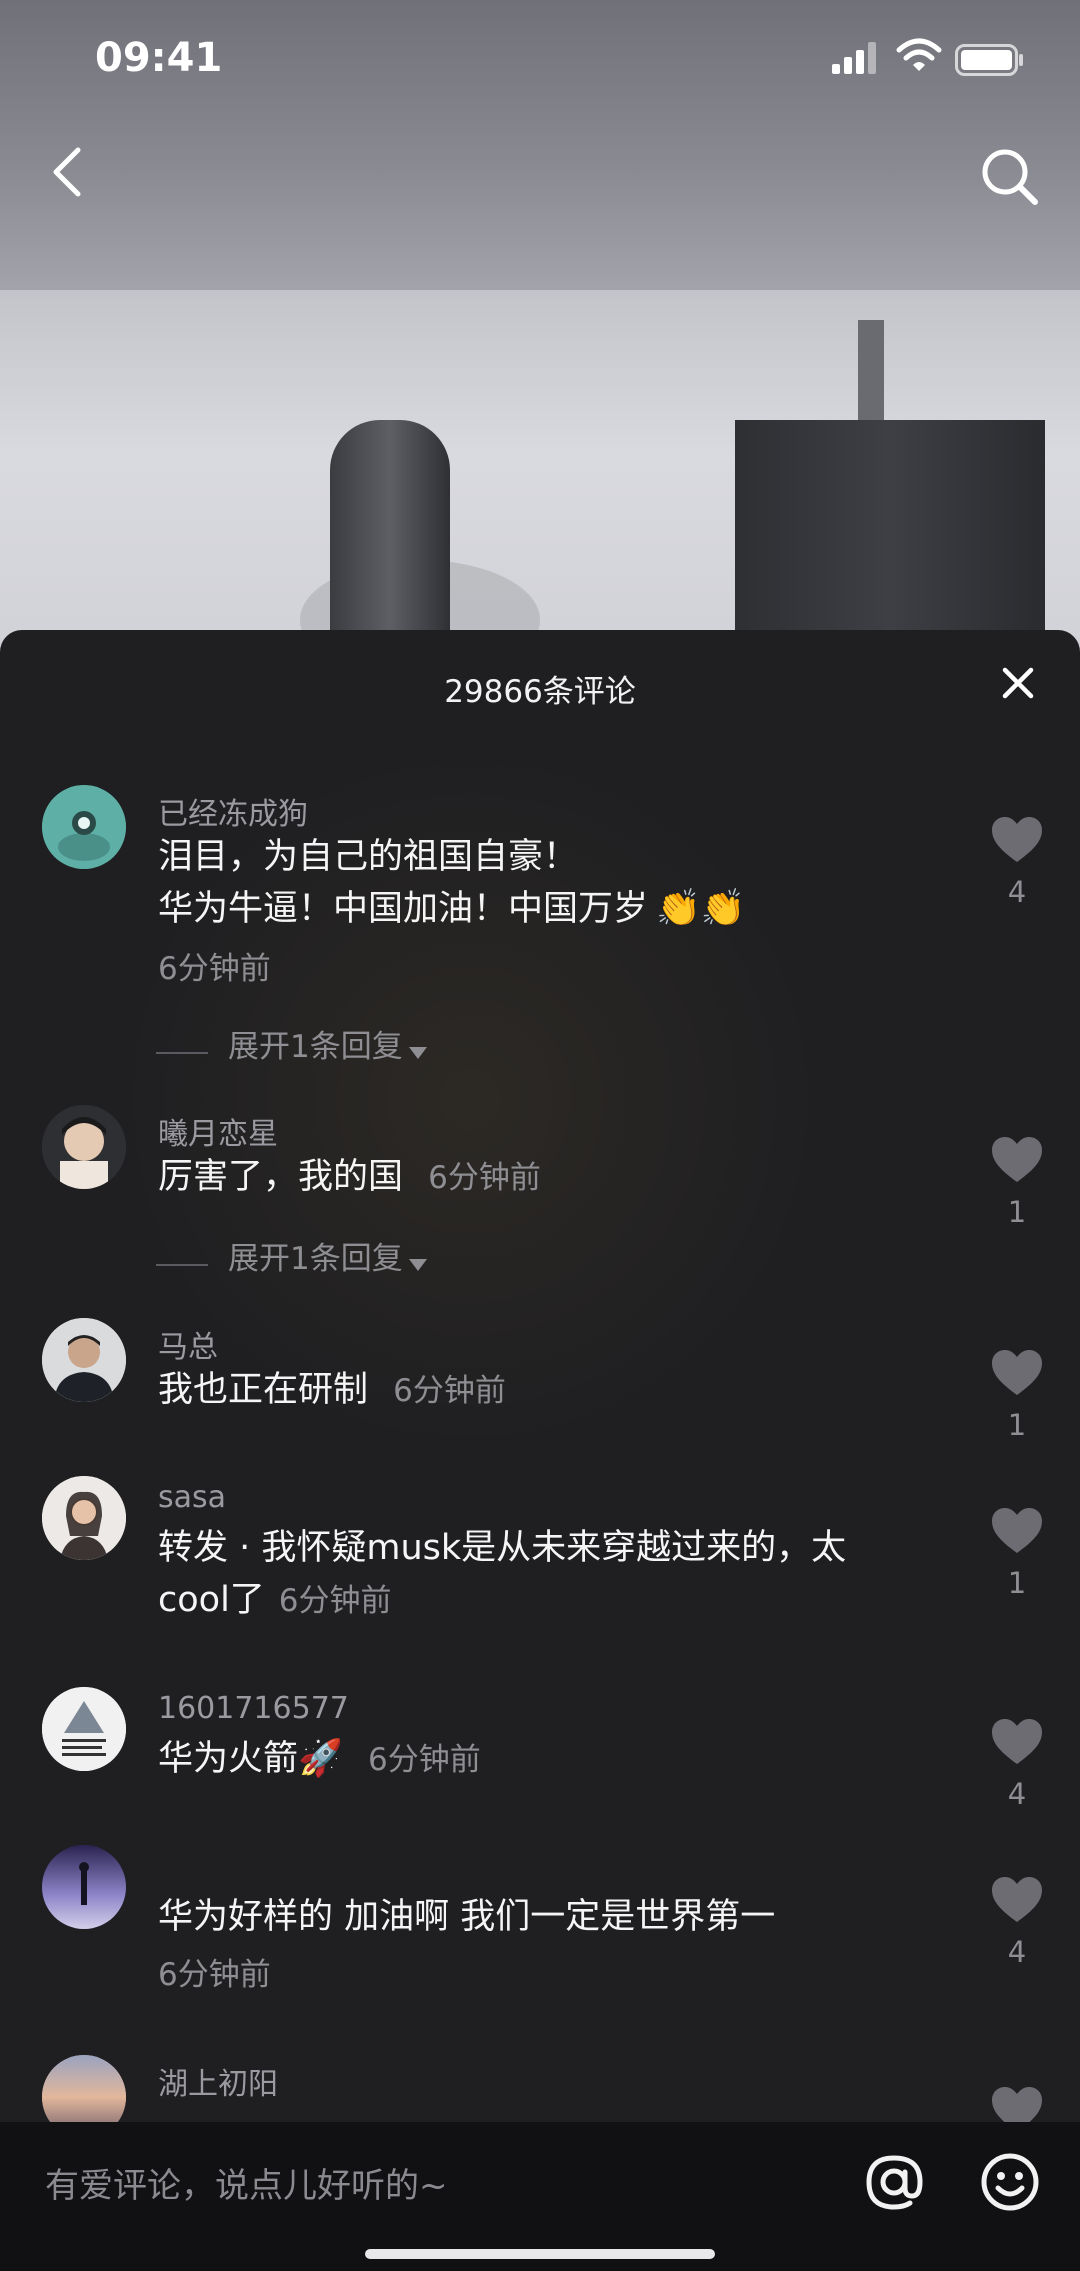  What do you see at coordinates (989, 60) in the screenshot?
I see `battery-icon` at bounding box center [989, 60].